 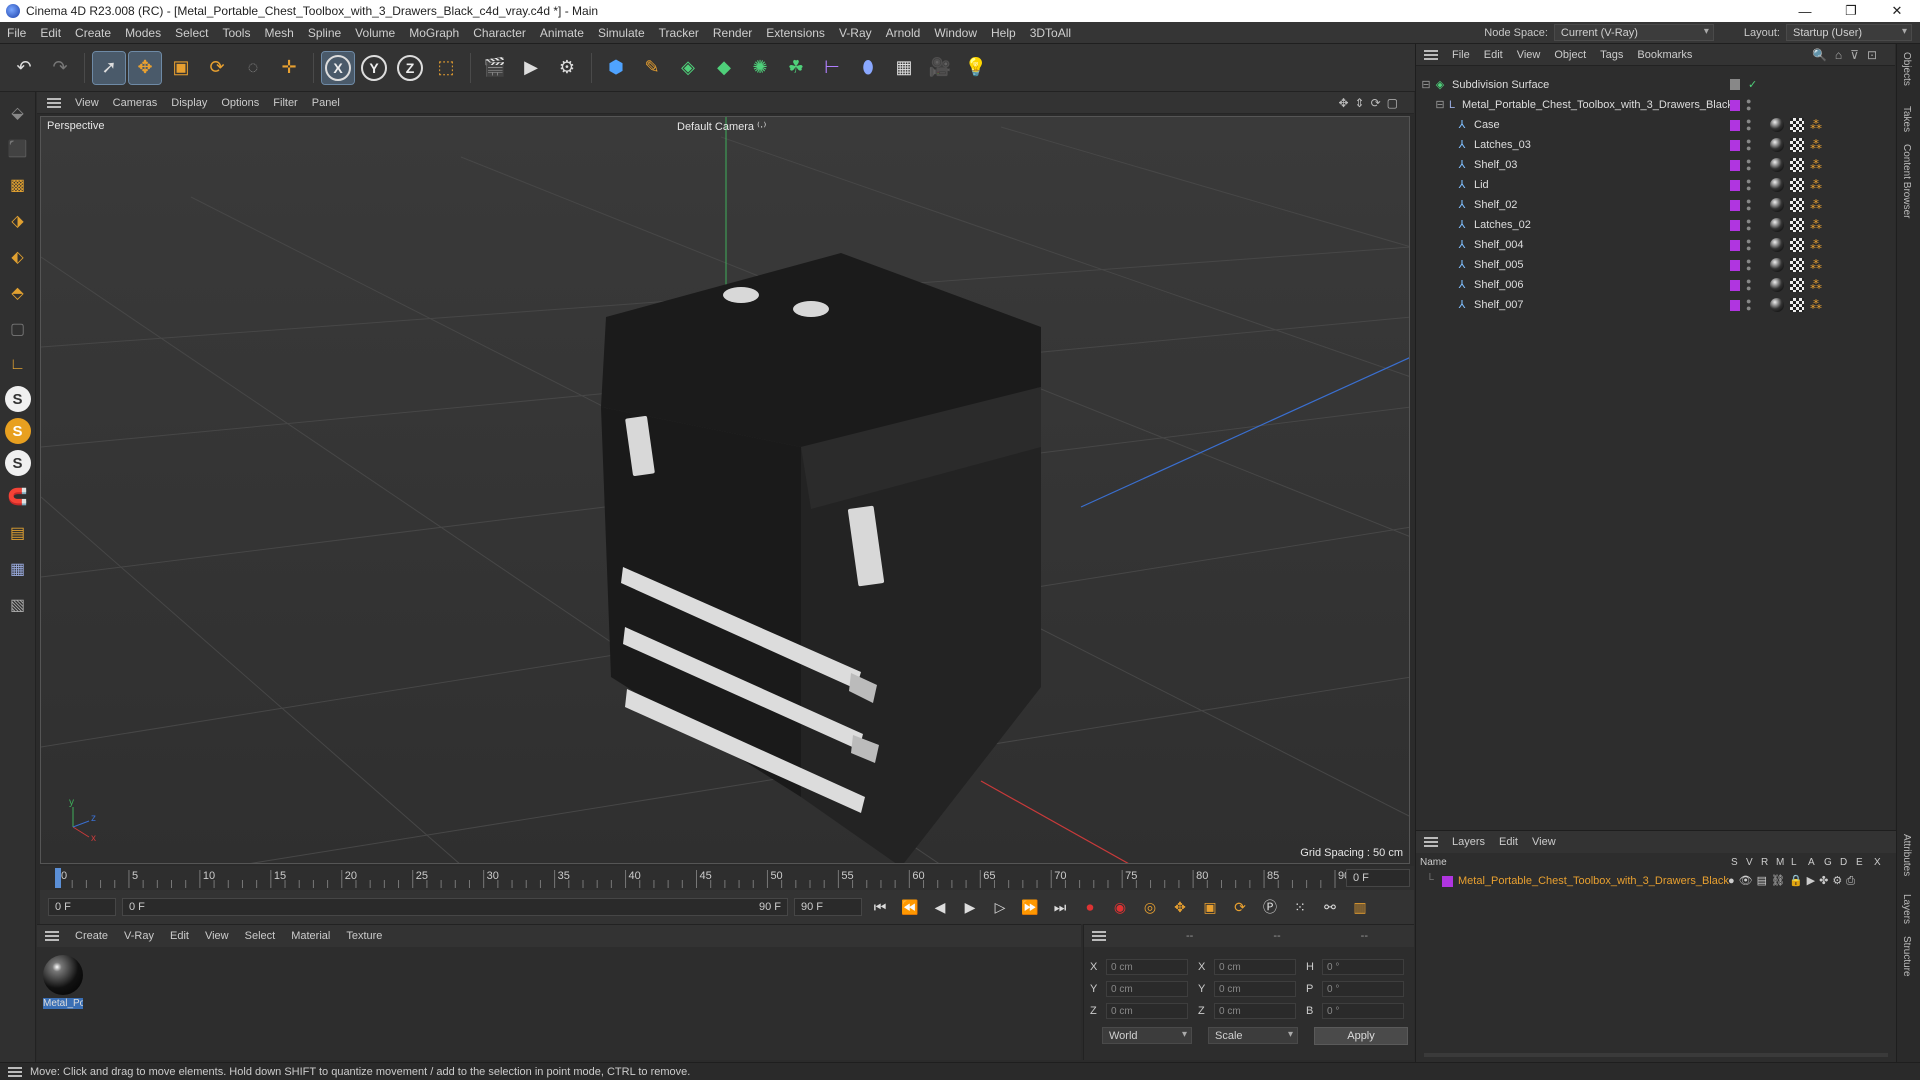 I want to click on pen-spline-icon: ✎, so click(x=652, y=68).